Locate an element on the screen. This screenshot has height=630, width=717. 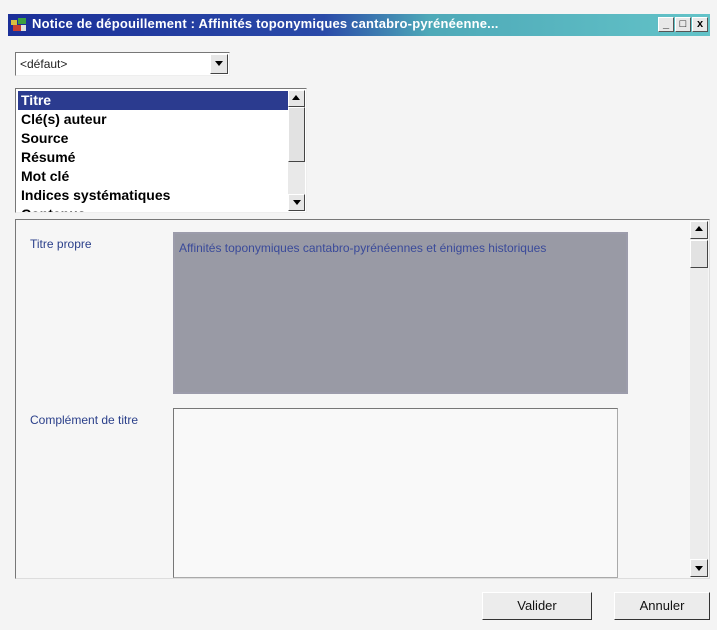
list-item-cles-auteur: Clé(s) auteur is located at coordinates (153, 119).